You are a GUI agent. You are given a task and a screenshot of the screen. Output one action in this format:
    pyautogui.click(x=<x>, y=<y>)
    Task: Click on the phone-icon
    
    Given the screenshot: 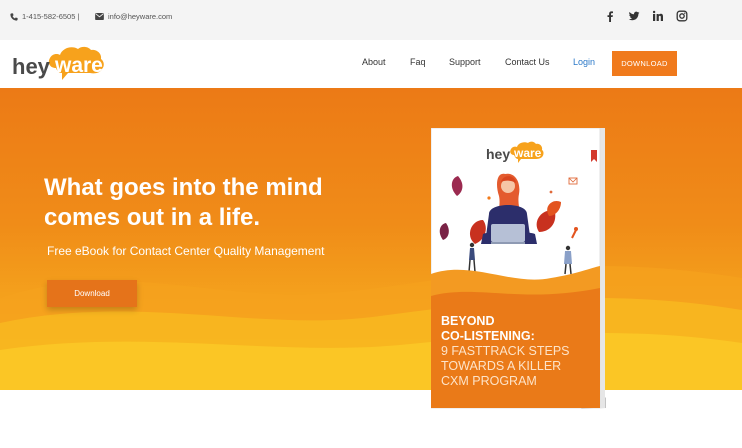 What is the action you would take?
    pyautogui.click(x=14, y=16)
    